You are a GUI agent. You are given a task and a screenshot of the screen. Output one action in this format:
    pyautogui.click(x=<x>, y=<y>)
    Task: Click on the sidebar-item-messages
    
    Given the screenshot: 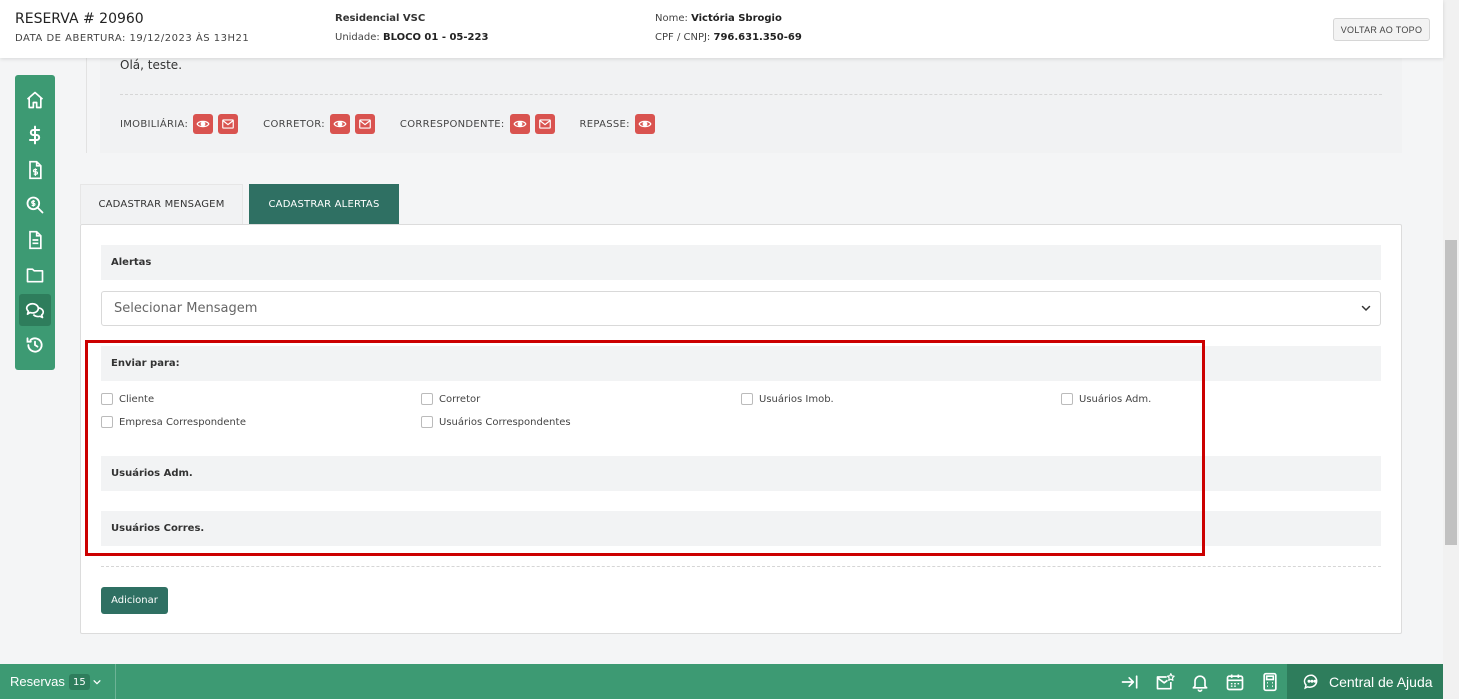 What is the action you would take?
    pyautogui.click(x=35, y=310)
    